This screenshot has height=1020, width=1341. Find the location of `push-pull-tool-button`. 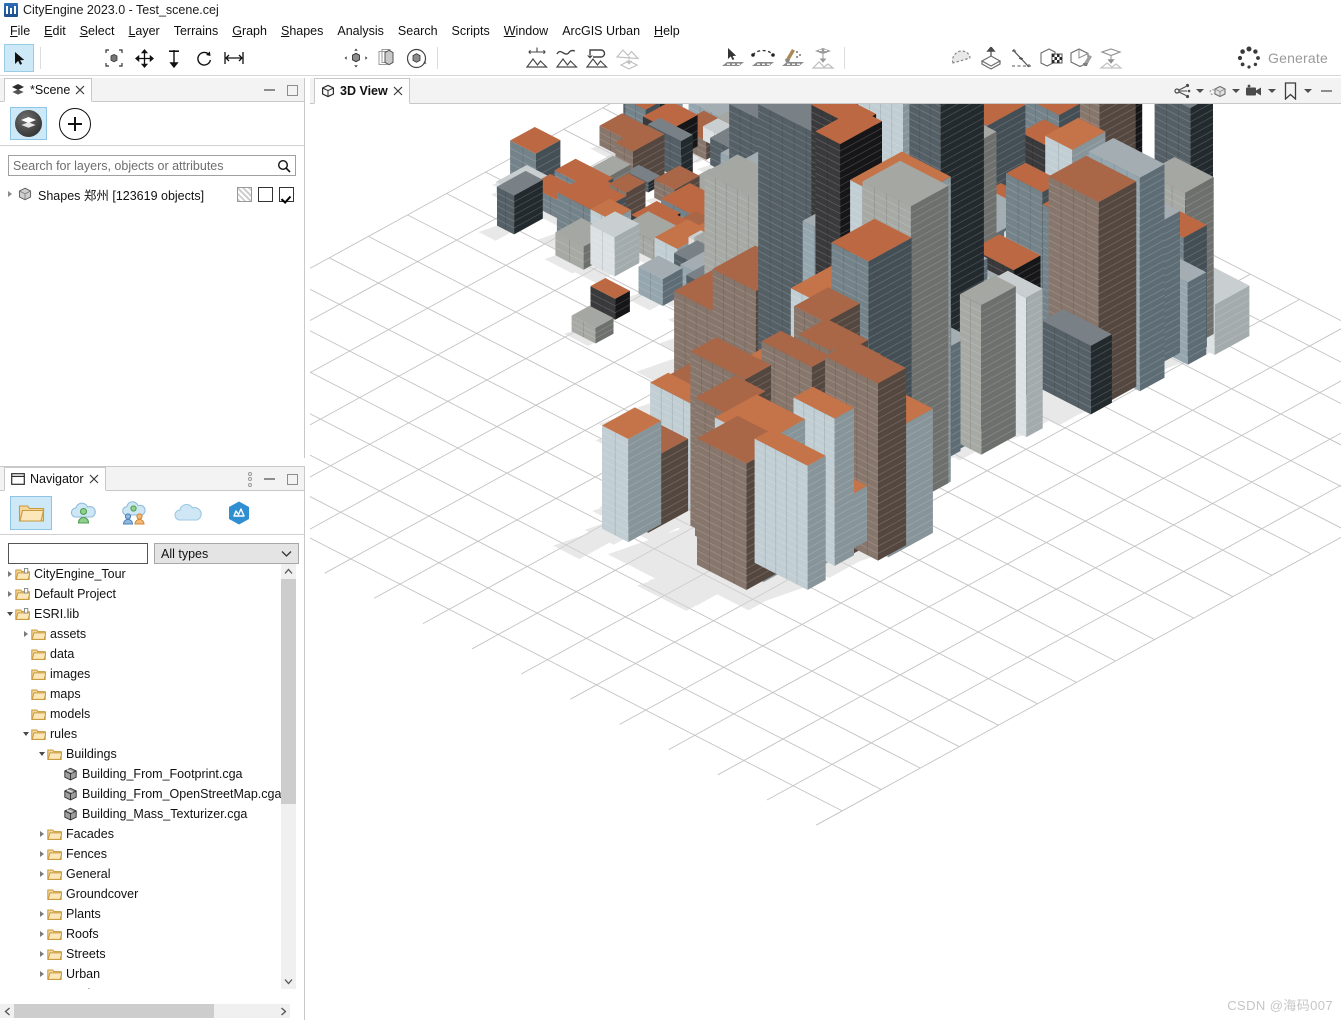

push-pull-tool-button is located at coordinates (174, 58).